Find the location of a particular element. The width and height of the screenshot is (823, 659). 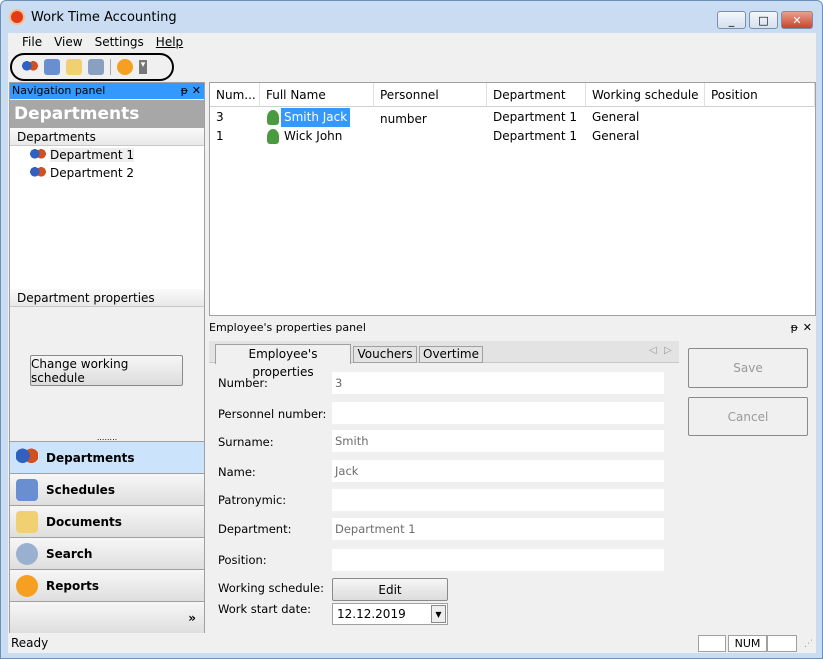

chevron-double-icon: » is located at coordinates (192, 617).